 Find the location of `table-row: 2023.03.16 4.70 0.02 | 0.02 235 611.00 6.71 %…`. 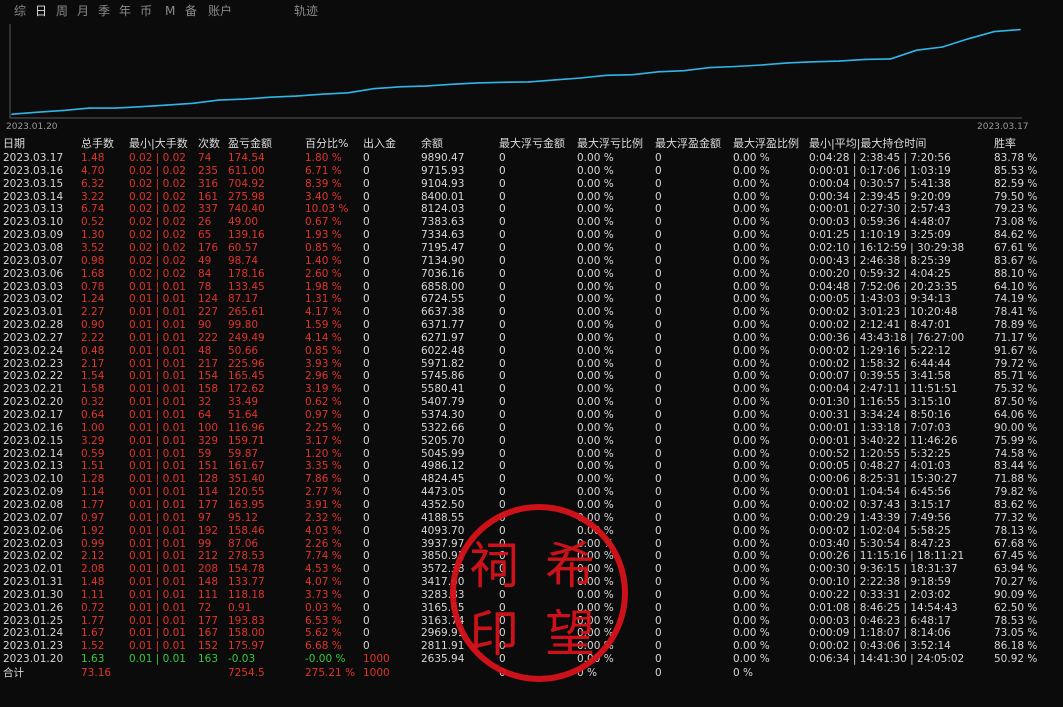

table-row: 2023.03.16 4.70 0.02 | 0.02 235 611.00 6.71 %… is located at coordinates (531, 171).